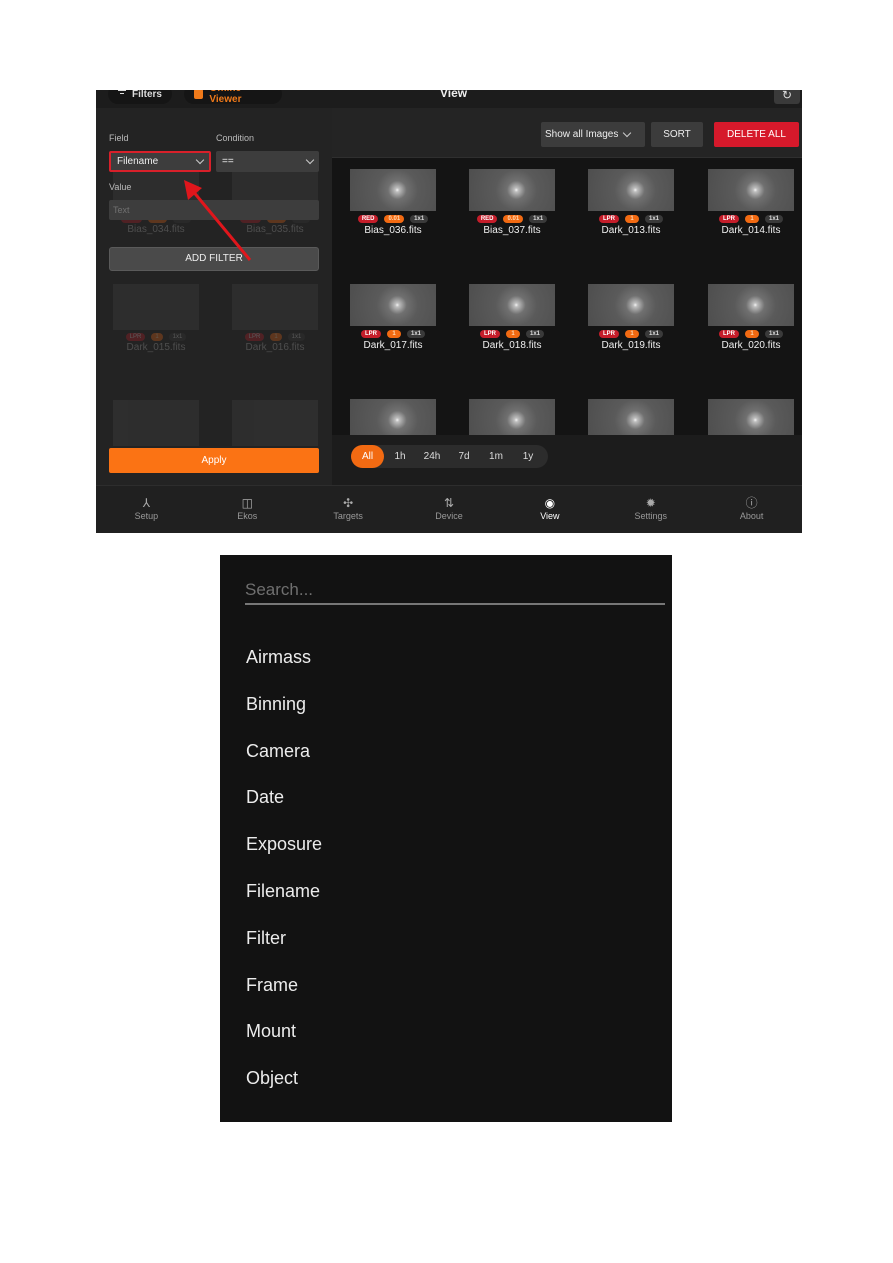  What do you see at coordinates (751, 345) in the screenshot?
I see `image-filename: Dark_020.fits` at bounding box center [751, 345].